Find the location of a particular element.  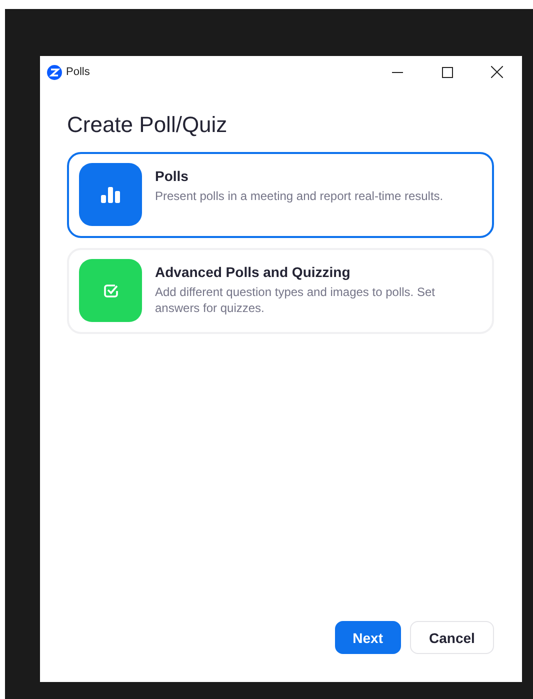

option-title: Advanced Polls and Quizzing is located at coordinates (253, 272).